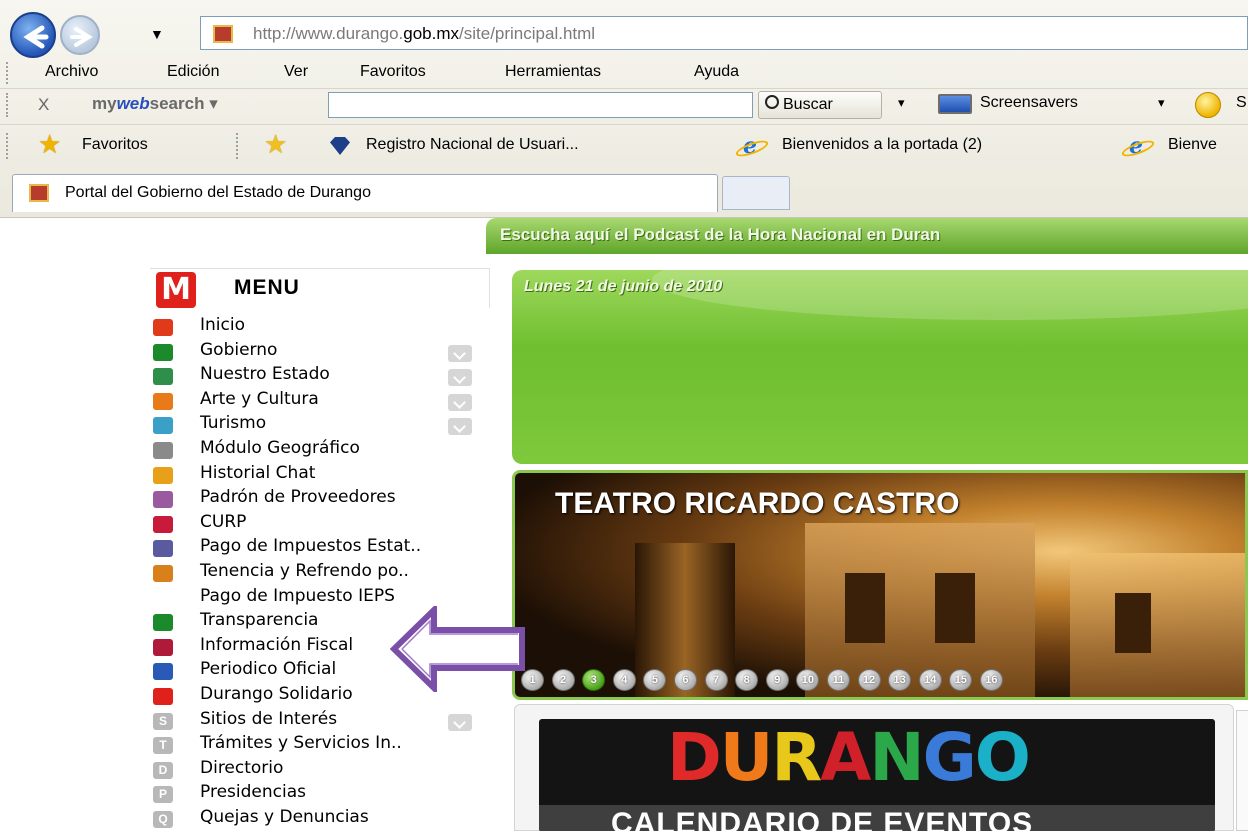  I want to click on forward-button, so click(80, 35).